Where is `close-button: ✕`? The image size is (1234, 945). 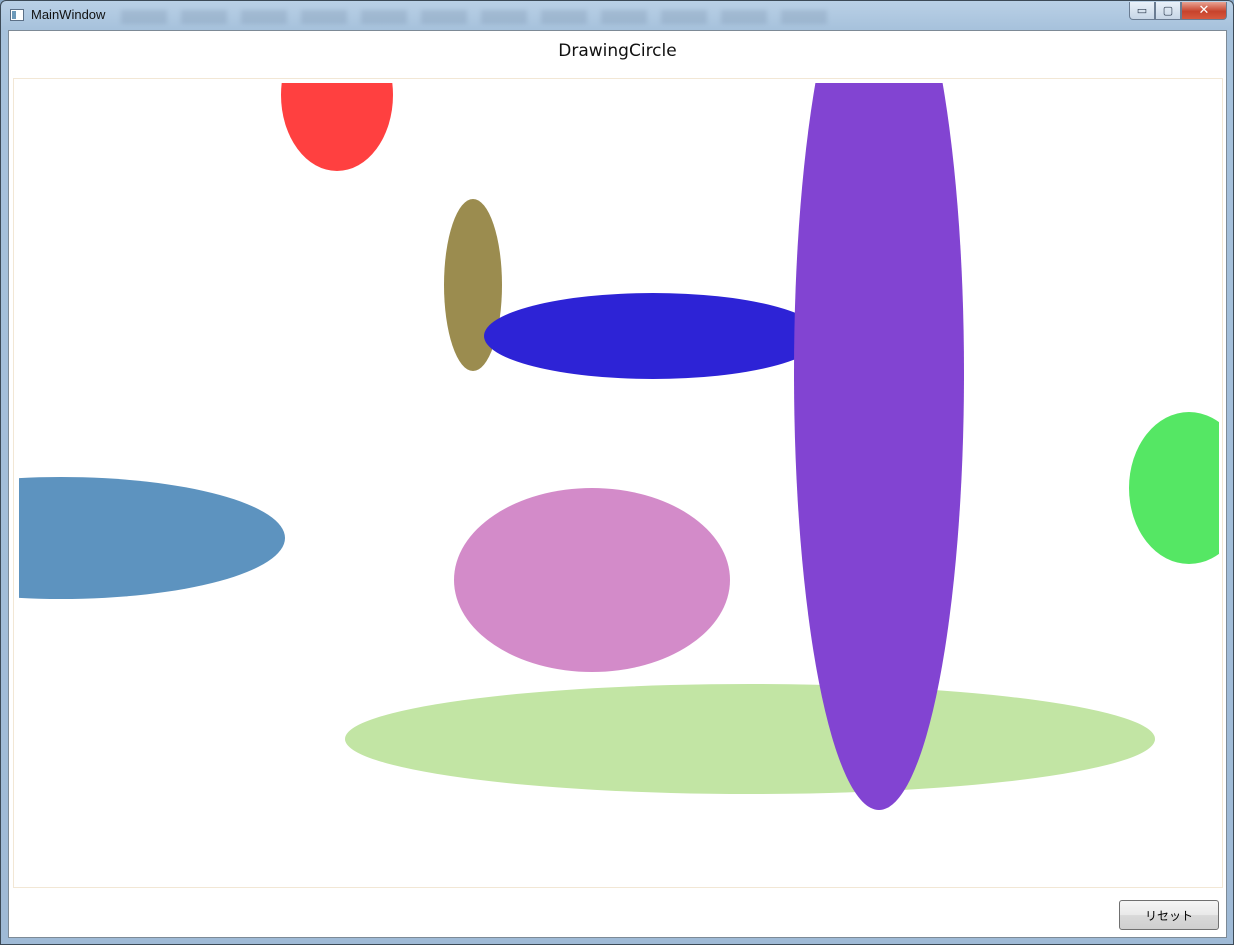 close-button: ✕ is located at coordinates (1204, 11).